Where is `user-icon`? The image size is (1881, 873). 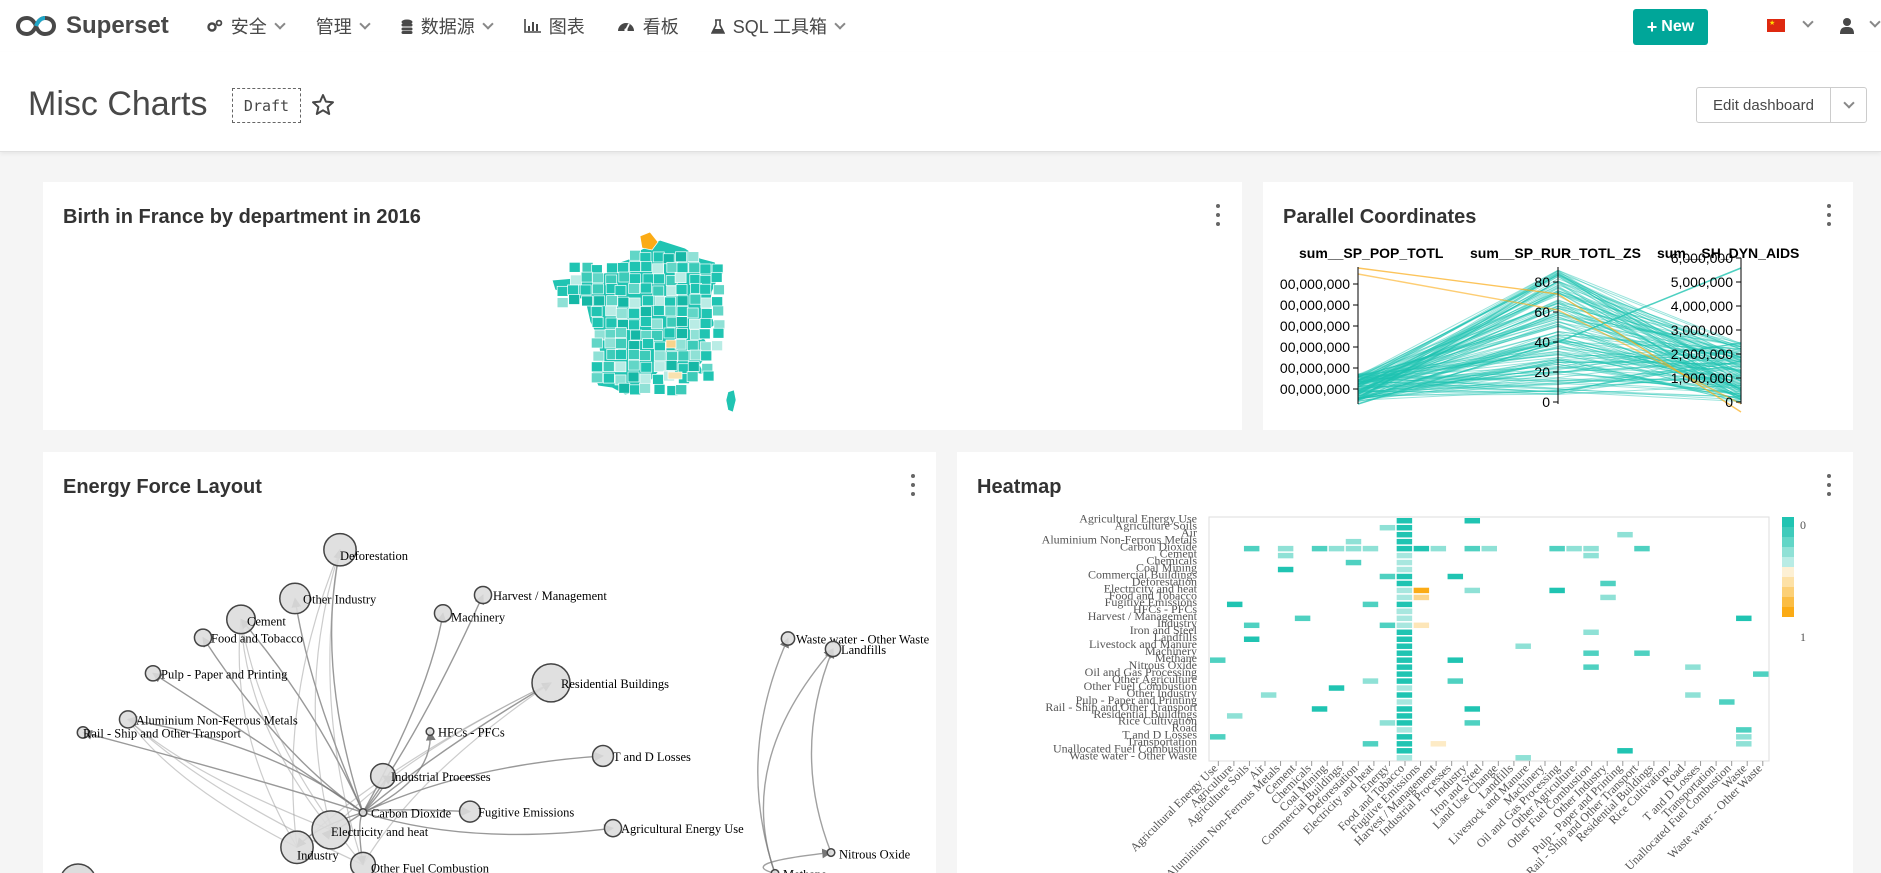
user-icon is located at coordinates (1847, 26).